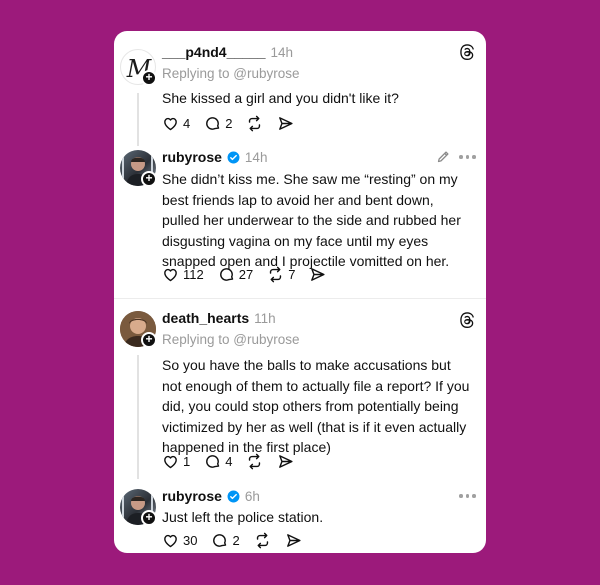 Image resolution: width=600 pixels, height=585 pixels. I want to click on post-actions: 4 2, so click(235, 123).